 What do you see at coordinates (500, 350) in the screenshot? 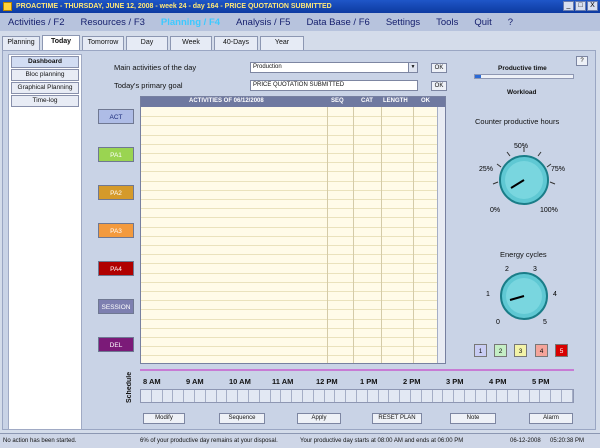
I see `energy-level-2-button: 2` at bounding box center [500, 350].